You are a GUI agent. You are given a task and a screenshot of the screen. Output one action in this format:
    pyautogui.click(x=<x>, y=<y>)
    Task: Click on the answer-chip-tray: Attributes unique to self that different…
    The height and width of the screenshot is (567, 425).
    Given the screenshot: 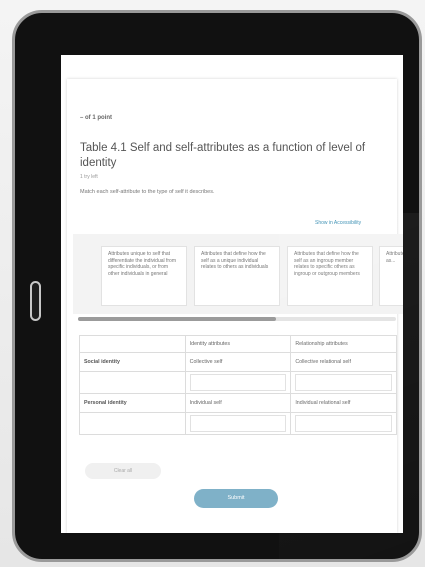 What is the action you would take?
    pyautogui.click(x=238, y=274)
    